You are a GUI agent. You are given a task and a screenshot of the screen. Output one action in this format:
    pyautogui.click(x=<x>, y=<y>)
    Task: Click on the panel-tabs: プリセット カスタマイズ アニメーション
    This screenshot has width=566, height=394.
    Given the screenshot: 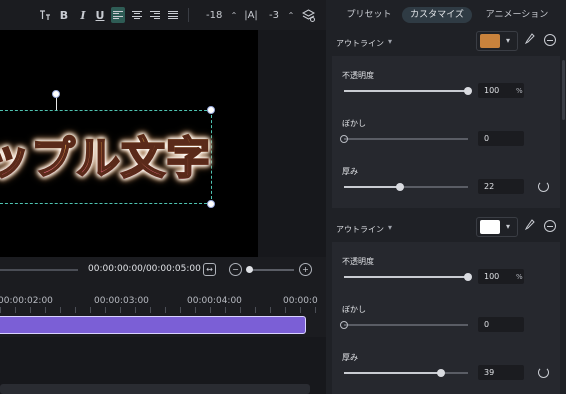 What is the action you would take?
    pyautogui.click(x=446, y=15)
    